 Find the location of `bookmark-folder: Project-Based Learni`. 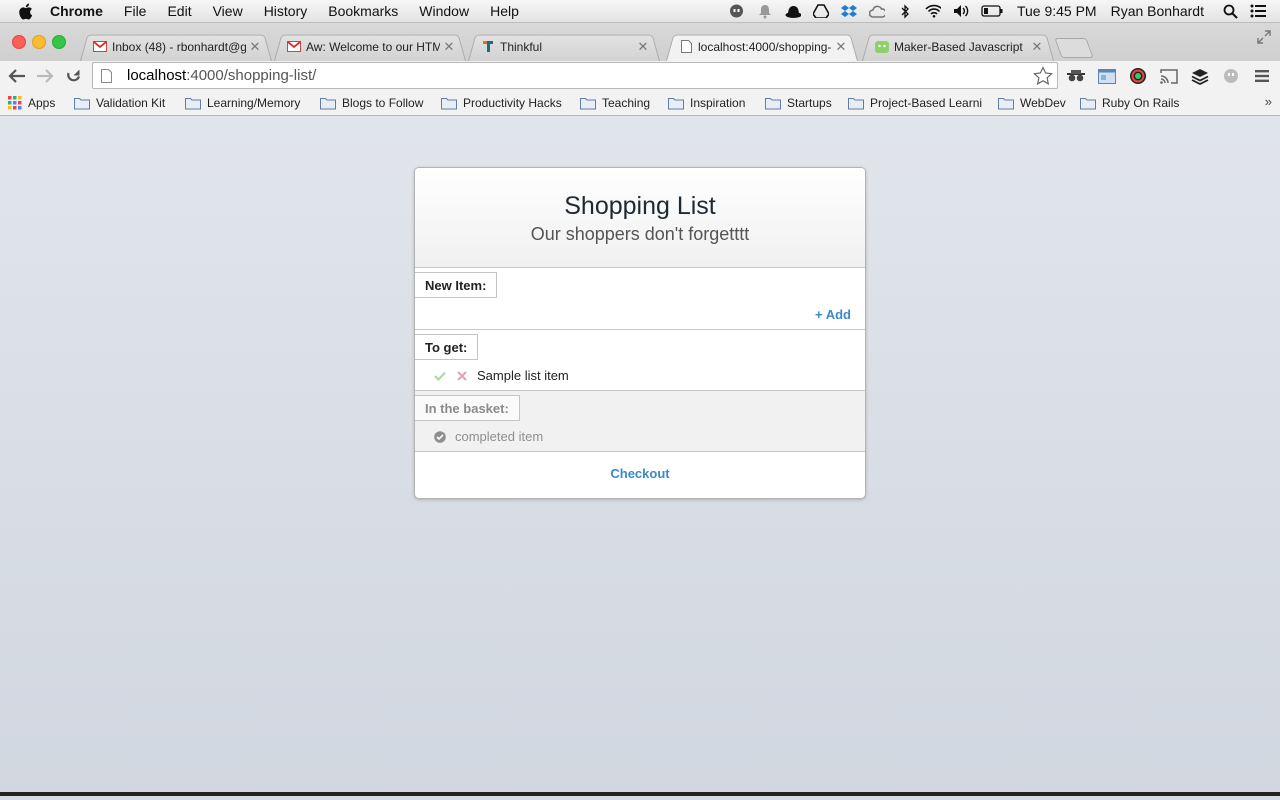

bookmark-folder: Project-Based Learni is located at coordinates (916, 103).